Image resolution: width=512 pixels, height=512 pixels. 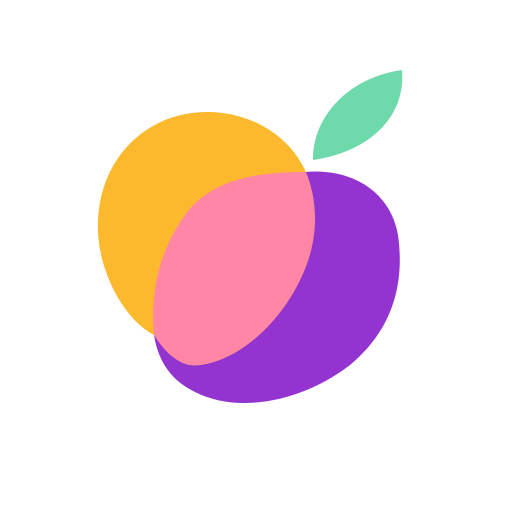 What do you see at coordinates (357, 115) in the screenshot?
I see `leaf-shape` at bounding box center [357, 115].